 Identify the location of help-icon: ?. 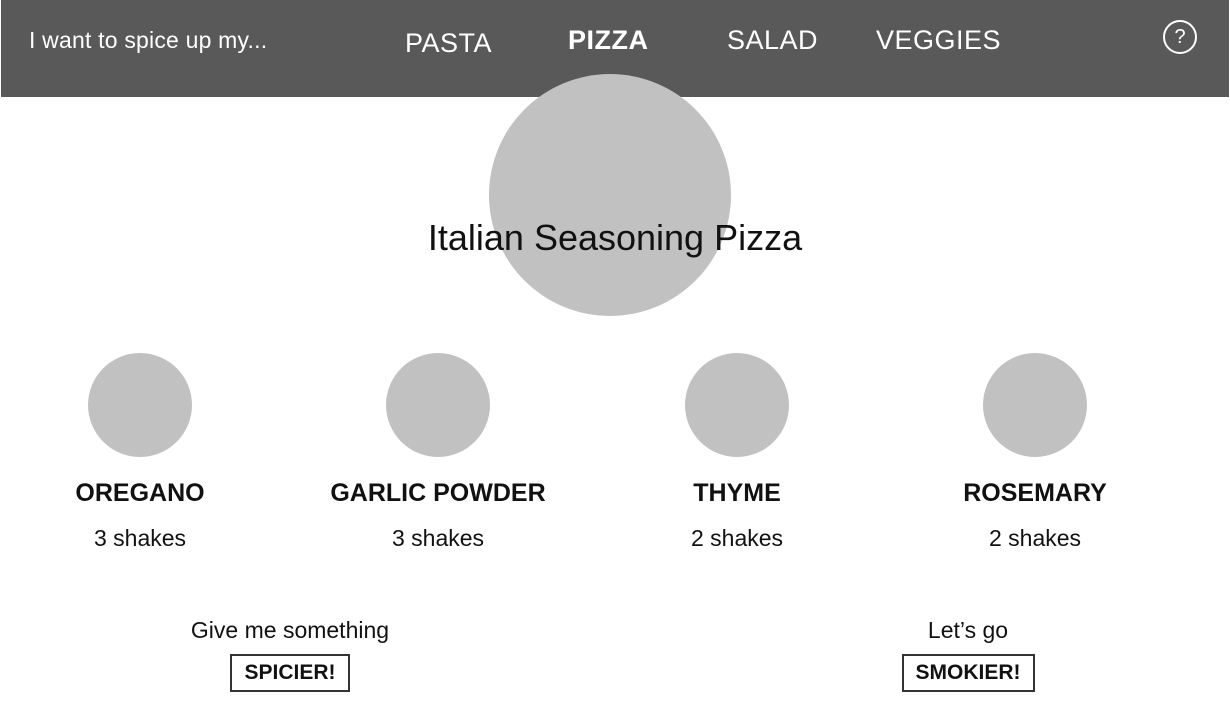
(1180, 37).